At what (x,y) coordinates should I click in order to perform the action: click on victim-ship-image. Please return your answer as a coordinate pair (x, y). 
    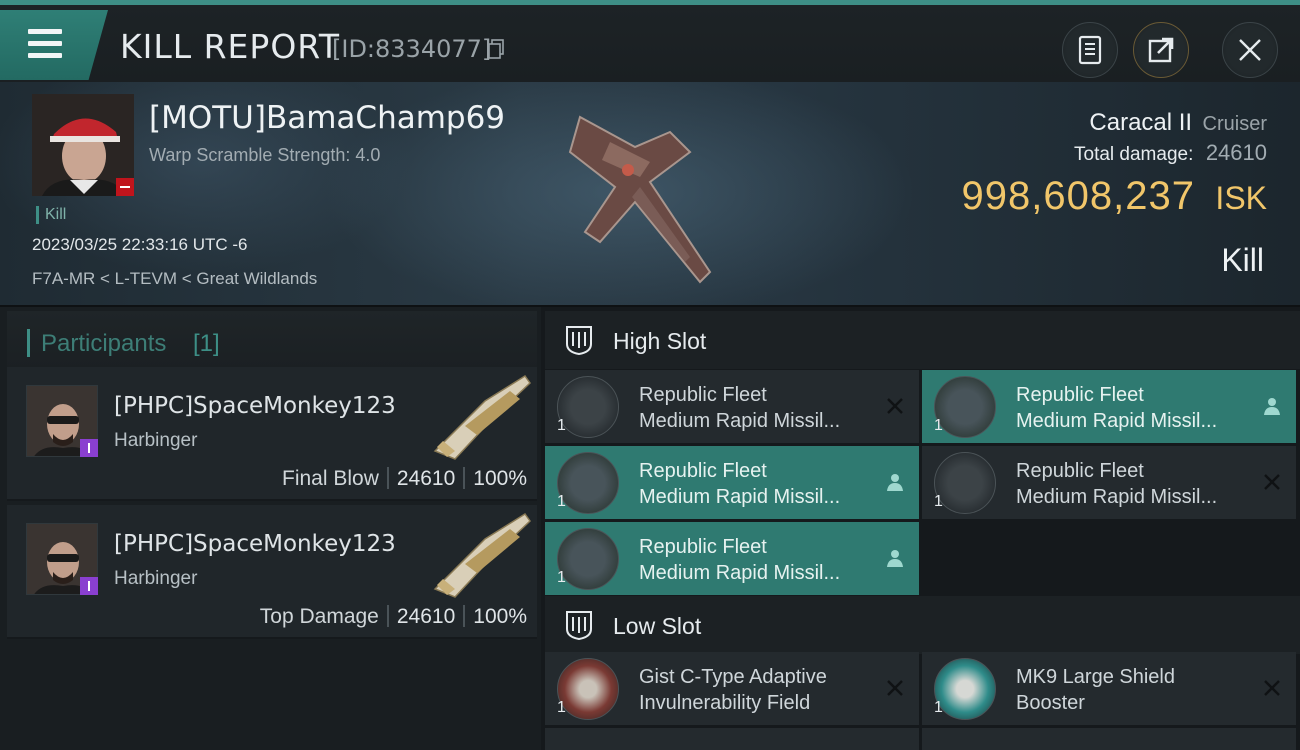
    Looking at the image, I should click on (640, 199).